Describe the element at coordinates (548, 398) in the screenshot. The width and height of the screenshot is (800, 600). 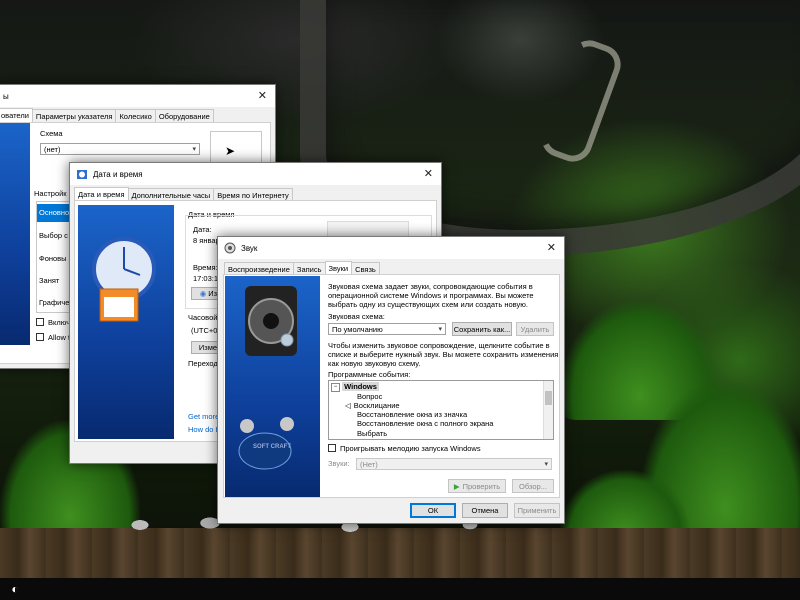
I see `scrollbar-thumb` at that location.